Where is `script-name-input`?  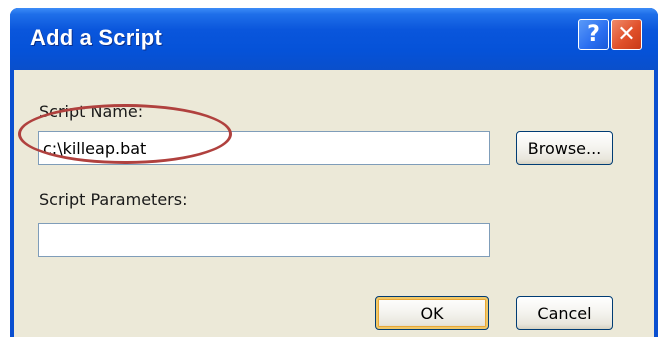 script-name-input is located at coordinates (264, 148).